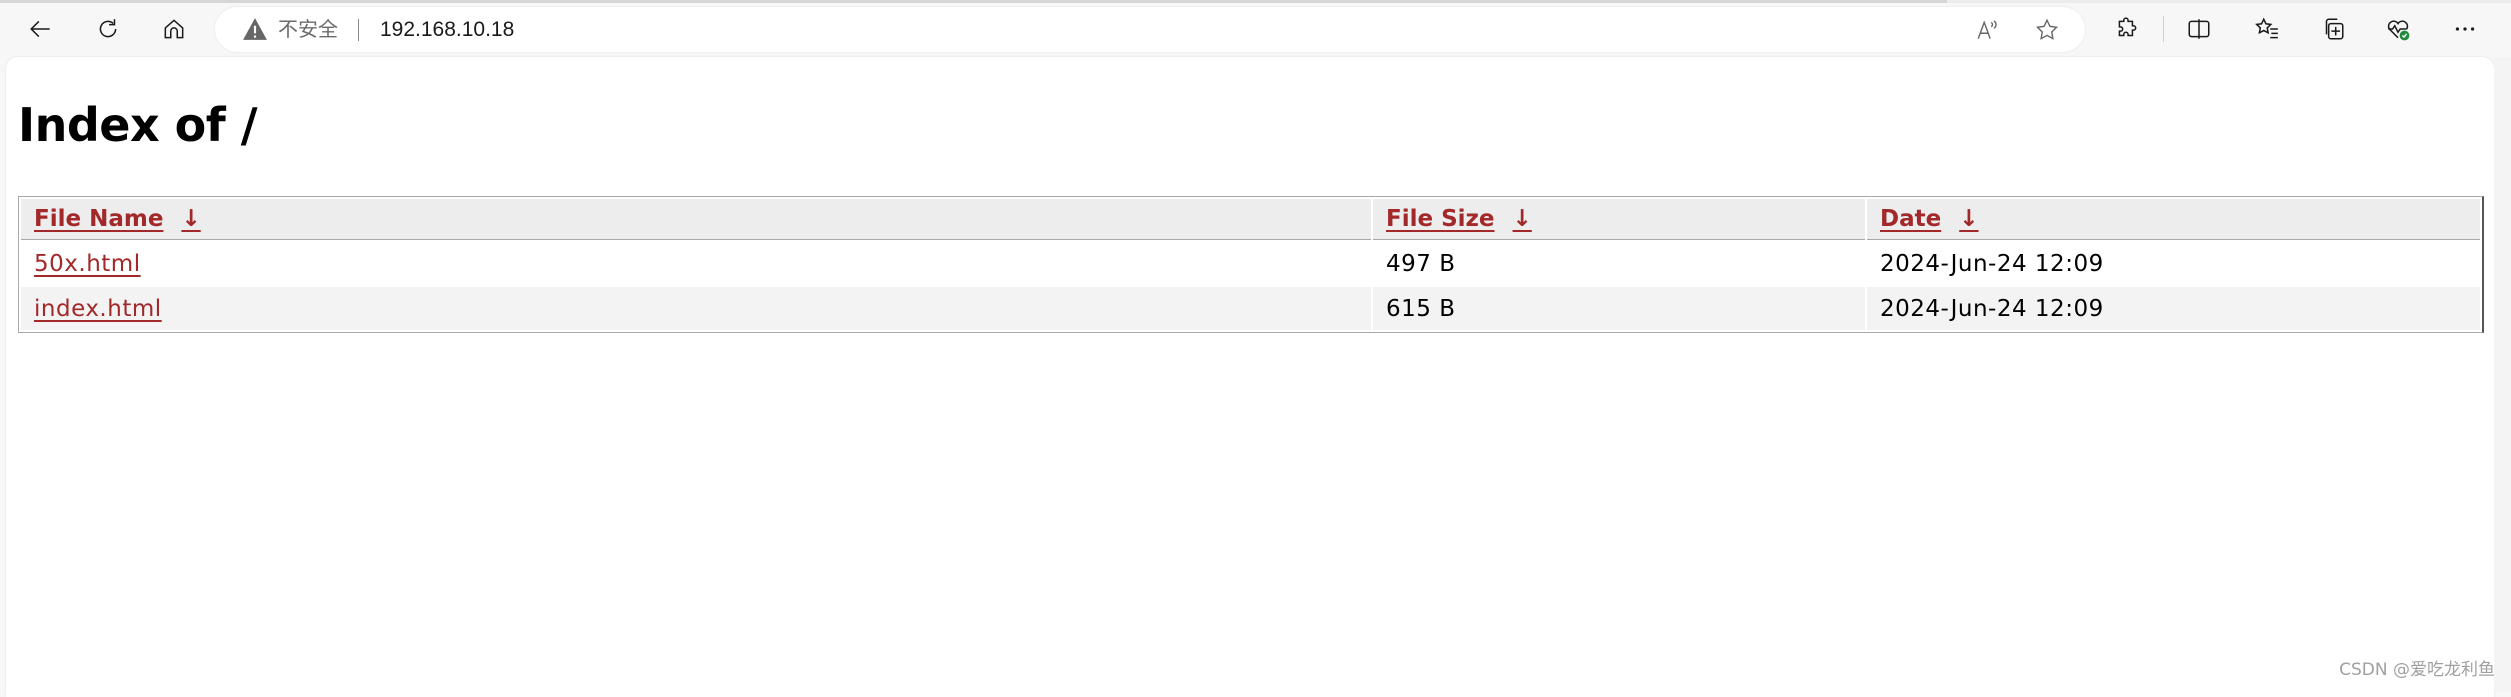  I want to click on favorites-icon, so click(2266, 28).